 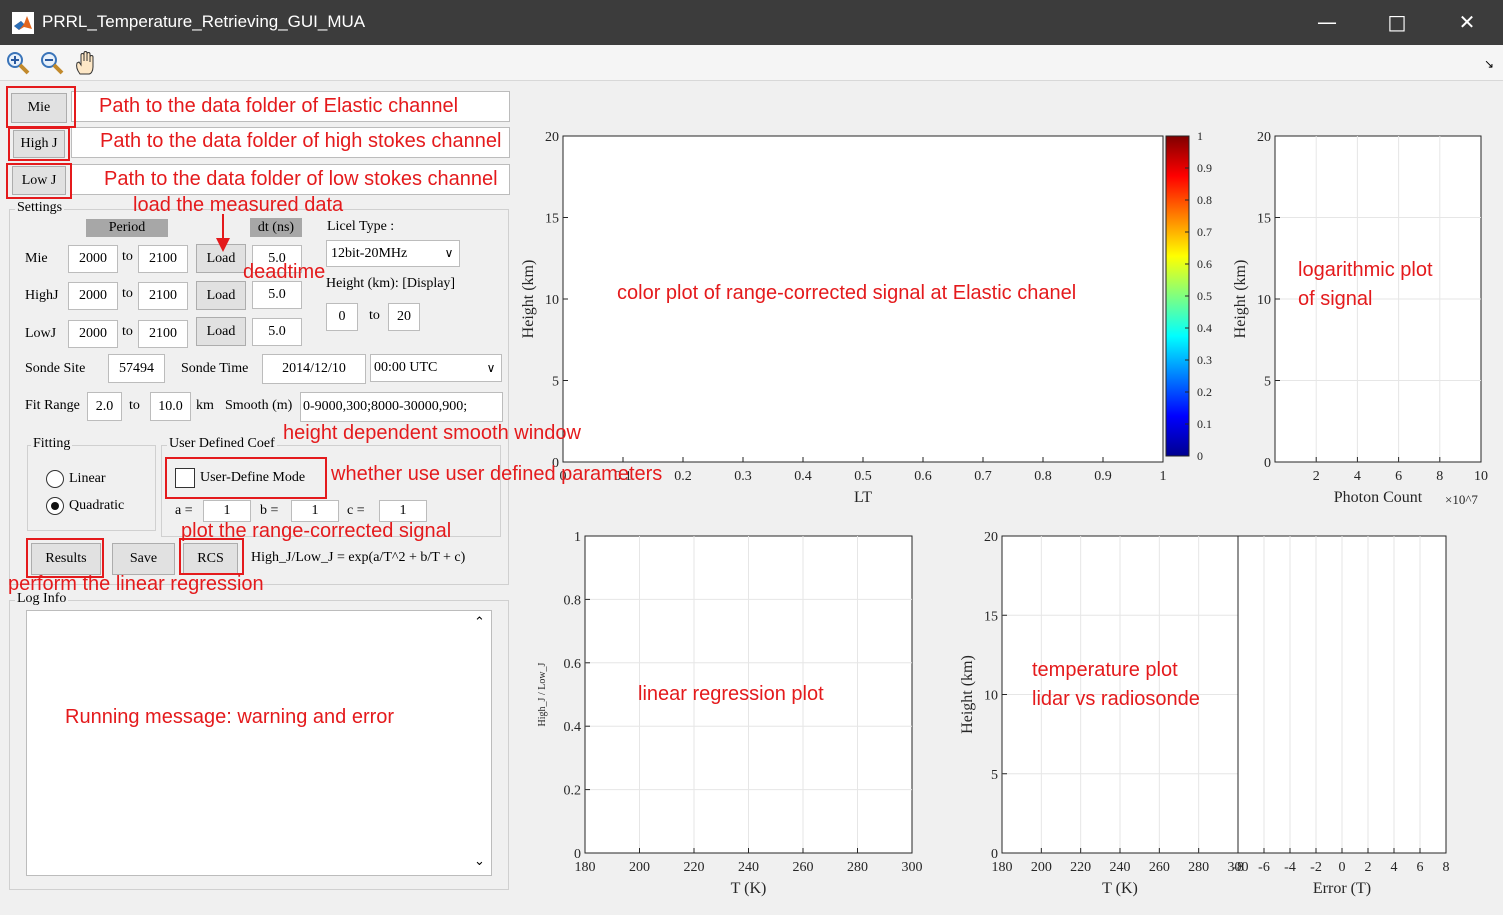 I want to click on coef-b-input: 1, so click(x=315, y=511).